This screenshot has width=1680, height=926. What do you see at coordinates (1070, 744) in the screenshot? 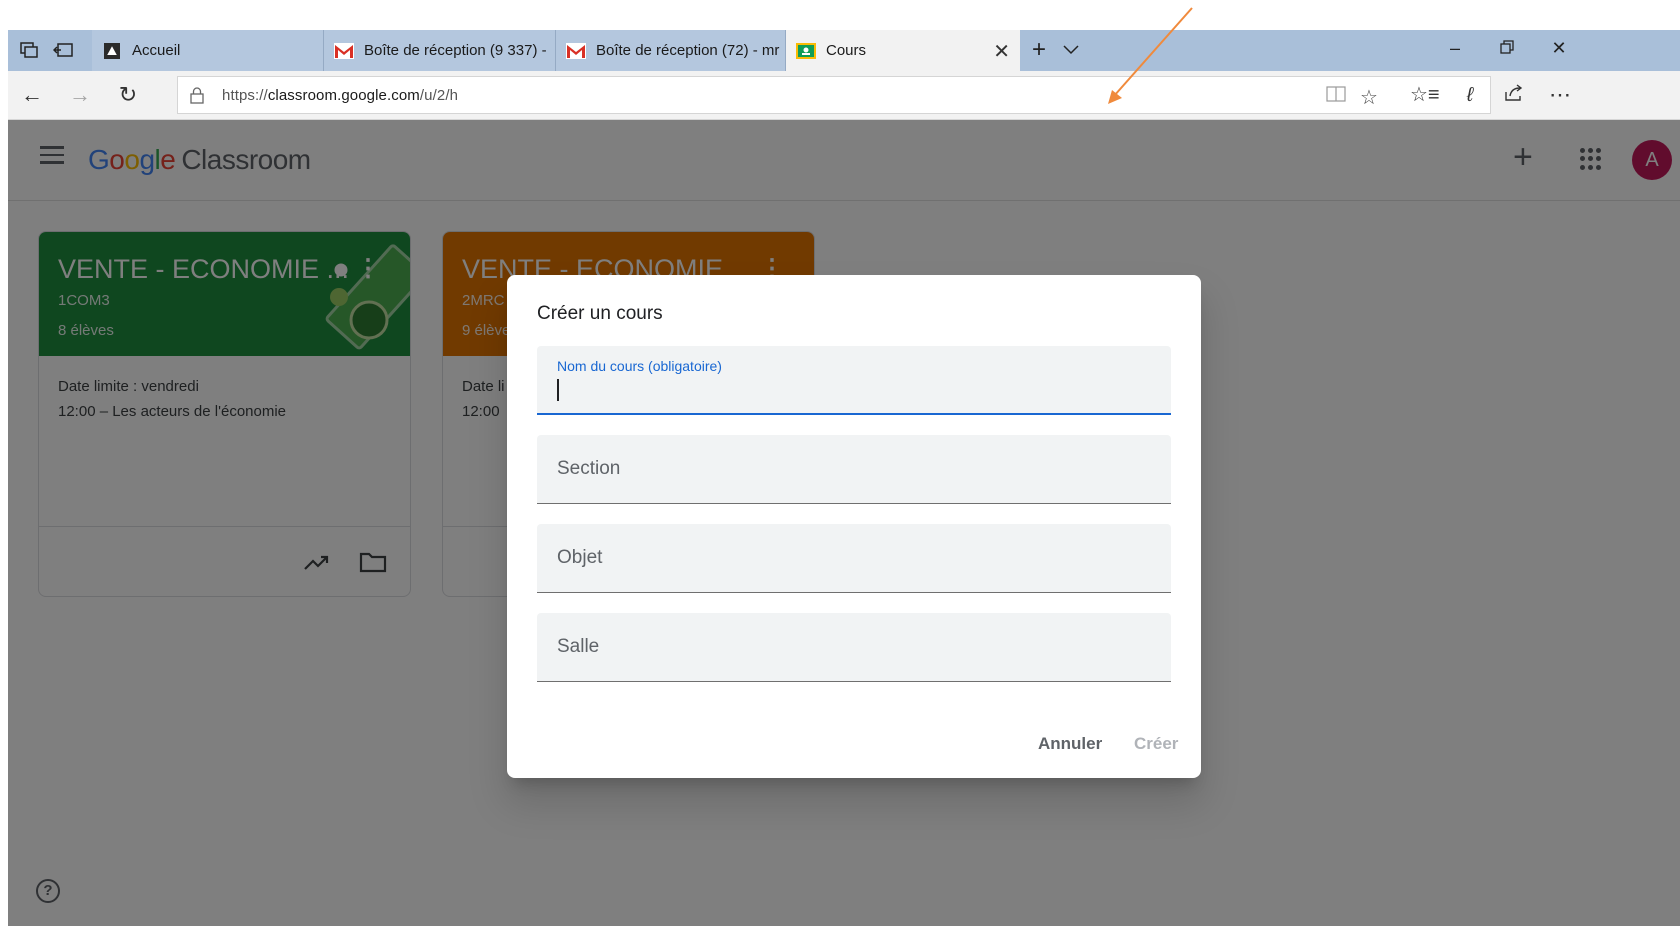
I see `cancel-button: Annuler` at bounding box center [1070, 744].